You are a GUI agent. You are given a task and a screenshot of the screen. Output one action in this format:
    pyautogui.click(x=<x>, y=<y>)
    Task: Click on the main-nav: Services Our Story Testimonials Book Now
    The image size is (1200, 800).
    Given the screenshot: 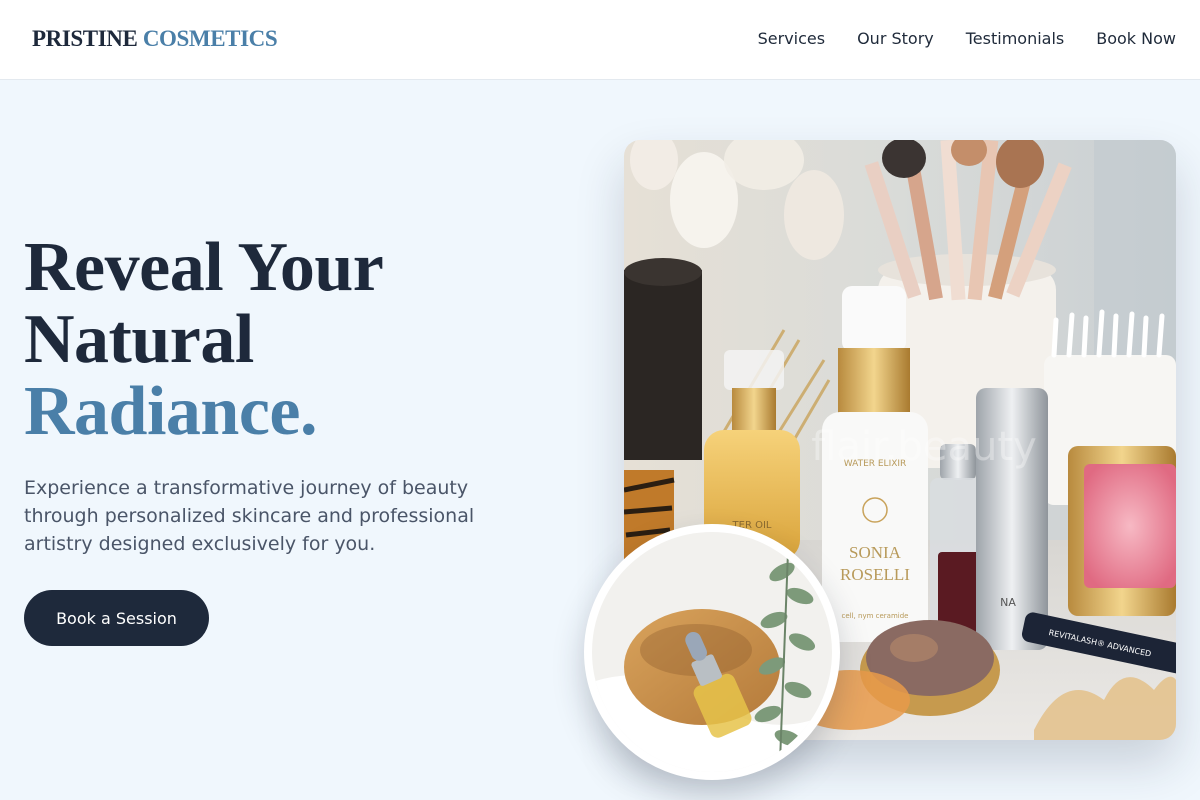 What is the action you would take?
    pyautogui.click(x=967, y=38)
    